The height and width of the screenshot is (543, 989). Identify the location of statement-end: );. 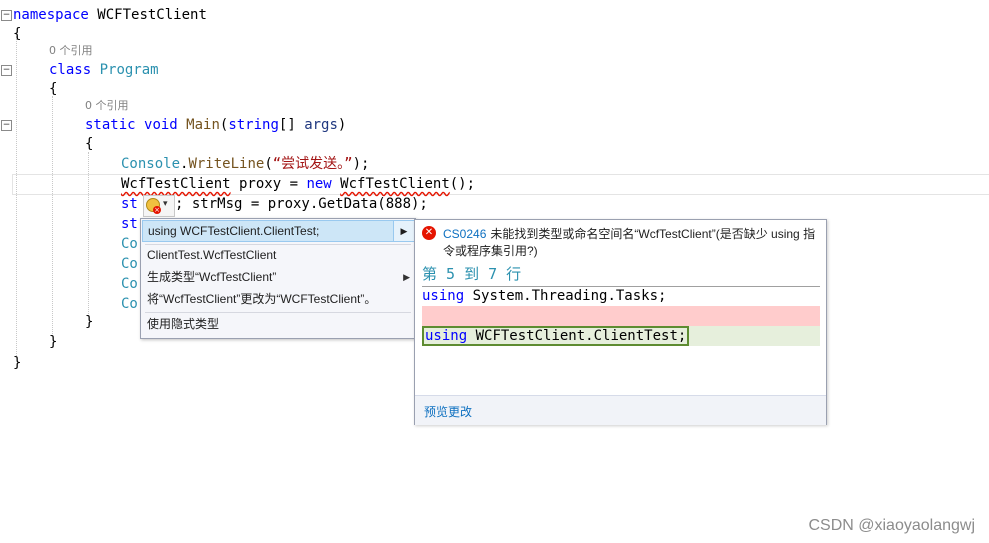
(361, 164).